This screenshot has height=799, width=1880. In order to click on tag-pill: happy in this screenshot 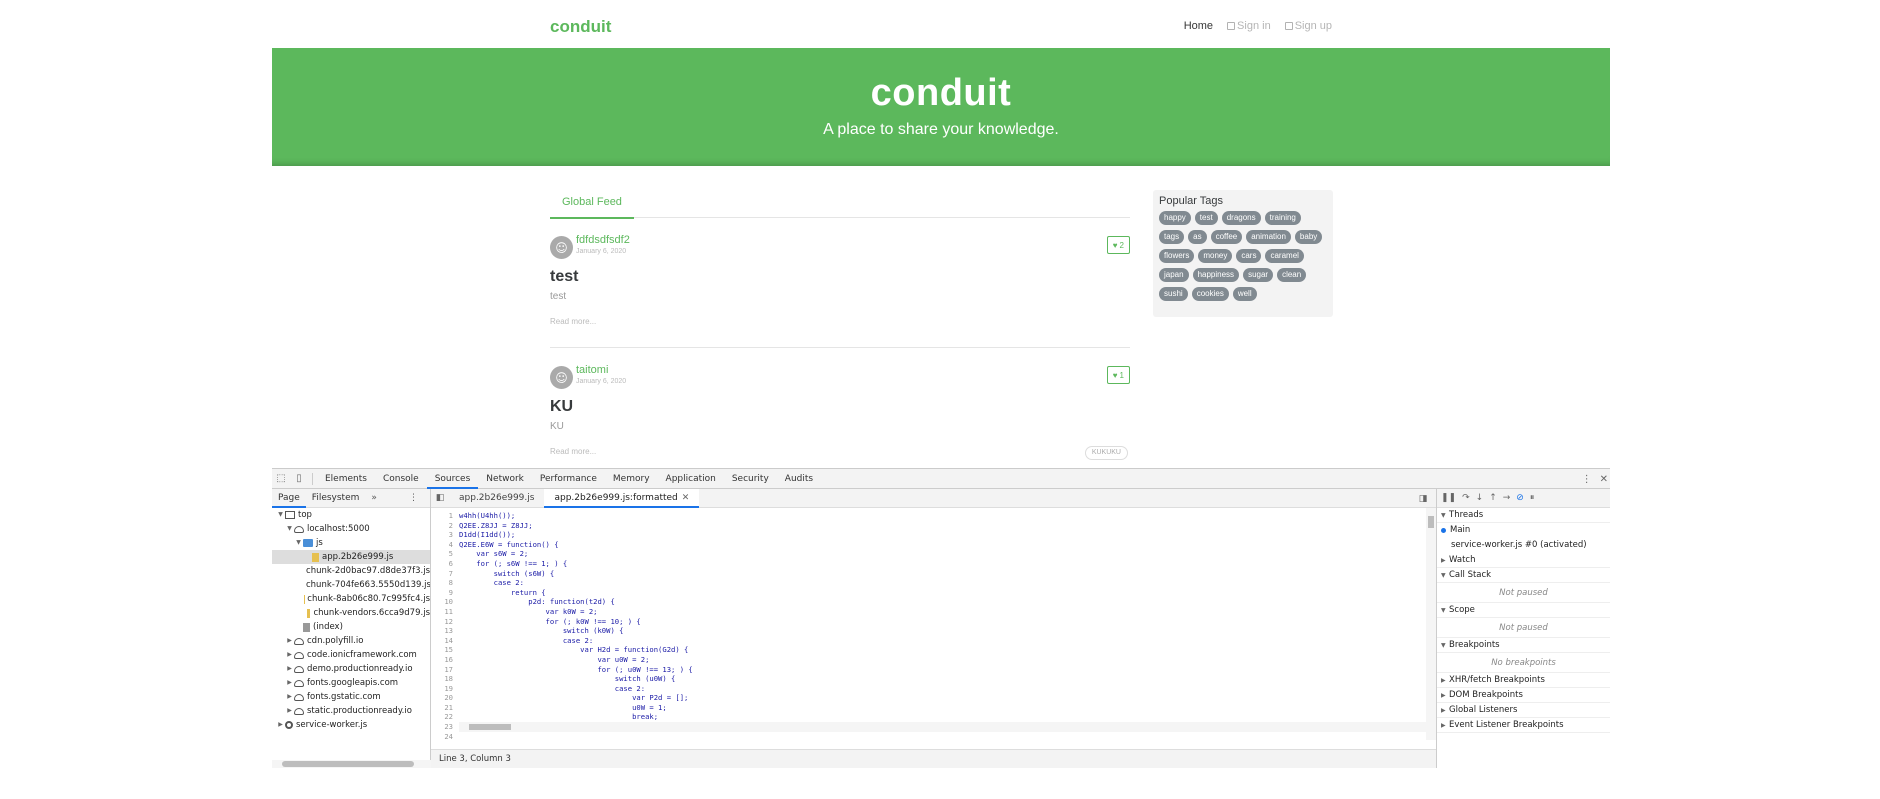, I will do `click(1175, 218)`.